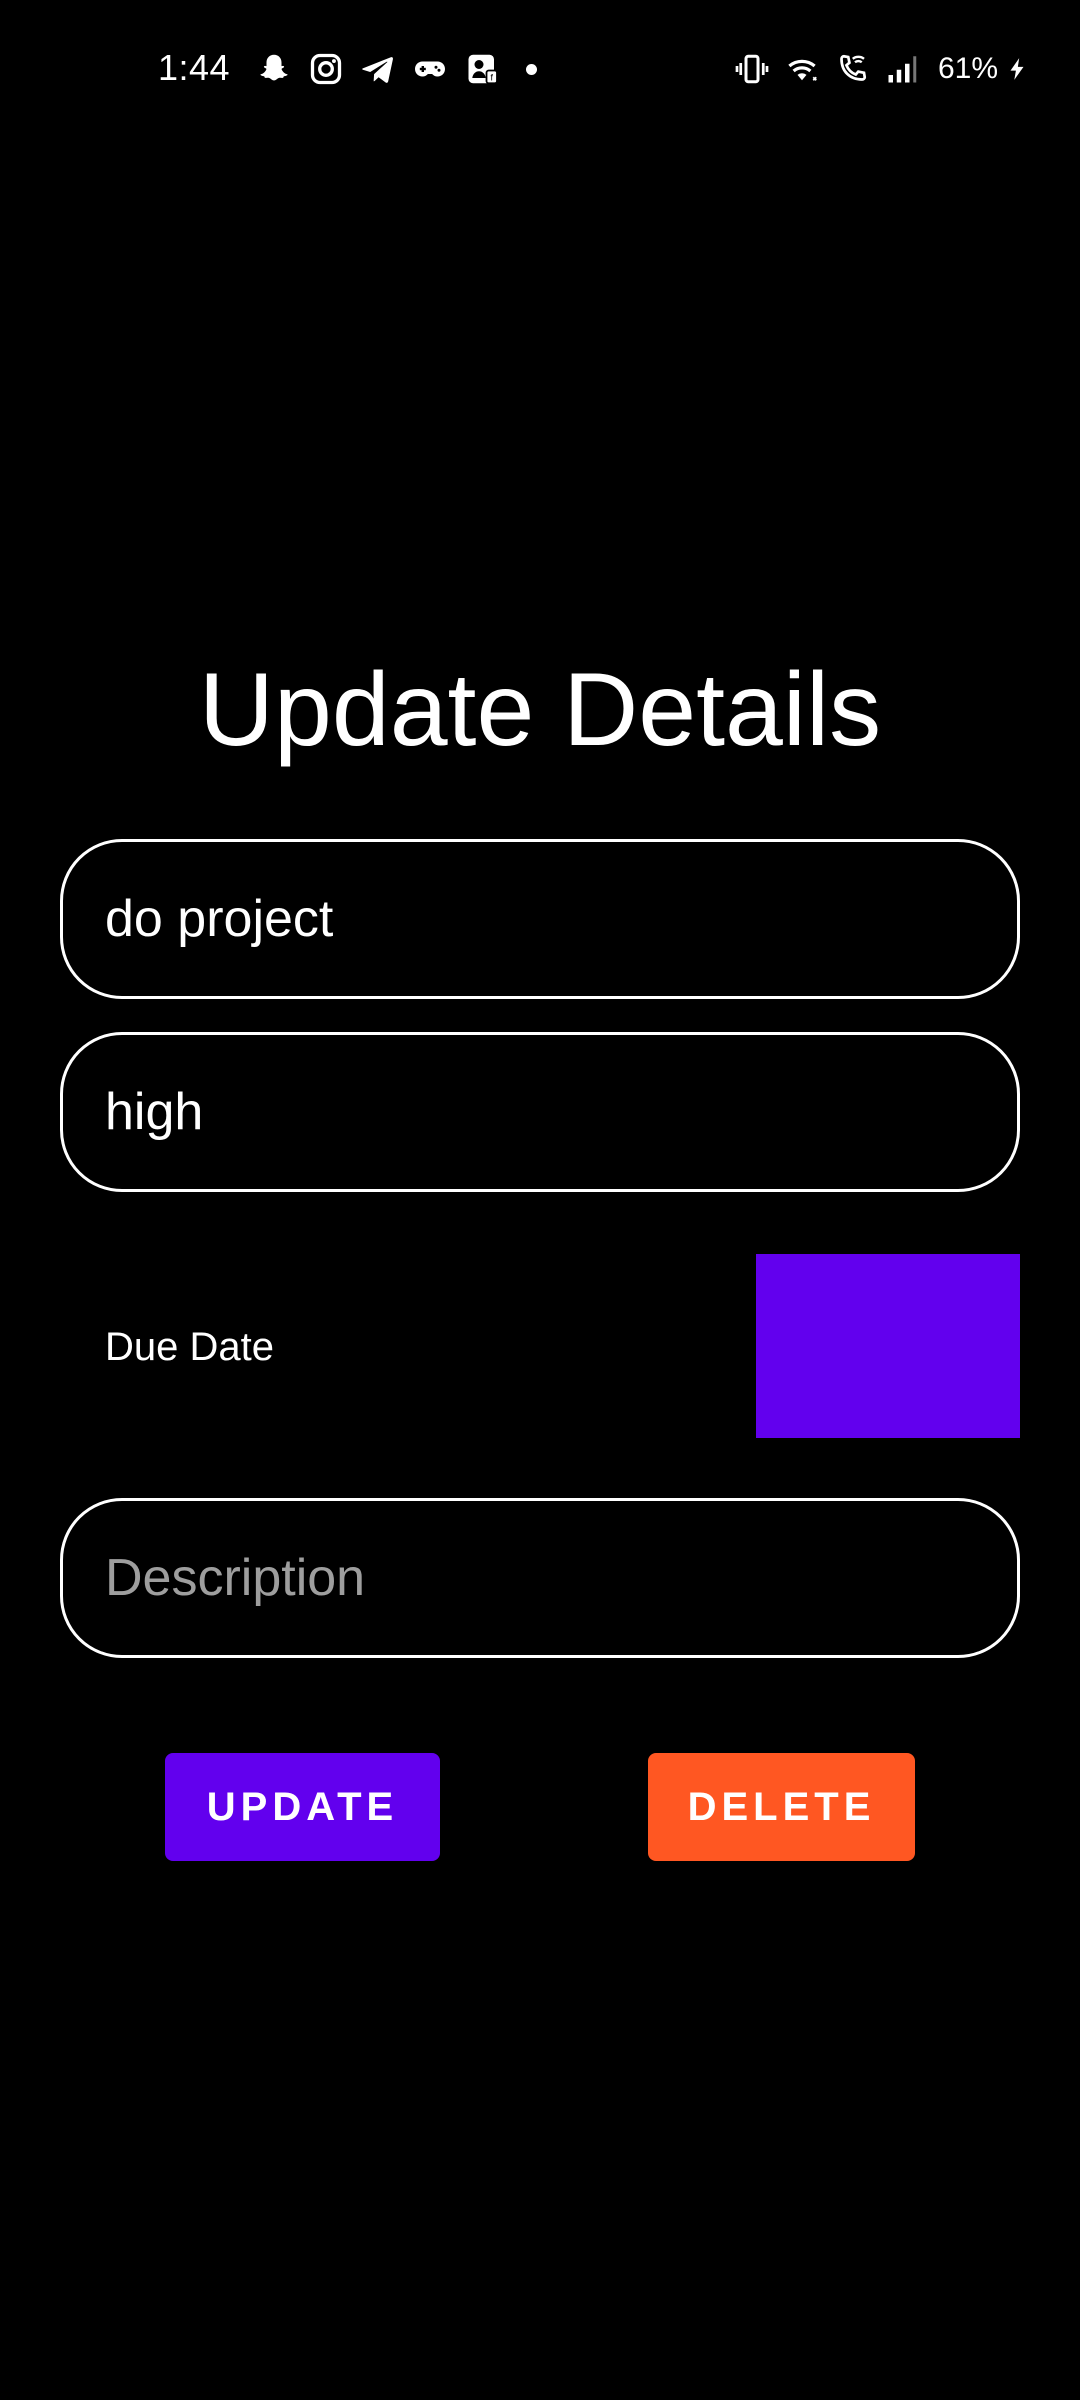  Describe the element at coordinates (540, 710) in the screenshot. I see `page-title: Update Details` at that location.